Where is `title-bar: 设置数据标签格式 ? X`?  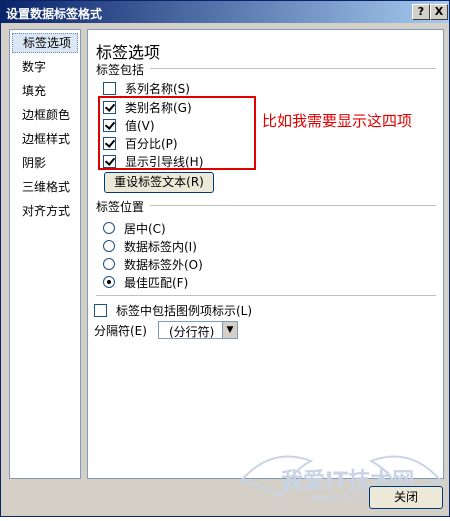 title-bar: 设置数据标签格式 ? X is located at coordinates (225, 12).